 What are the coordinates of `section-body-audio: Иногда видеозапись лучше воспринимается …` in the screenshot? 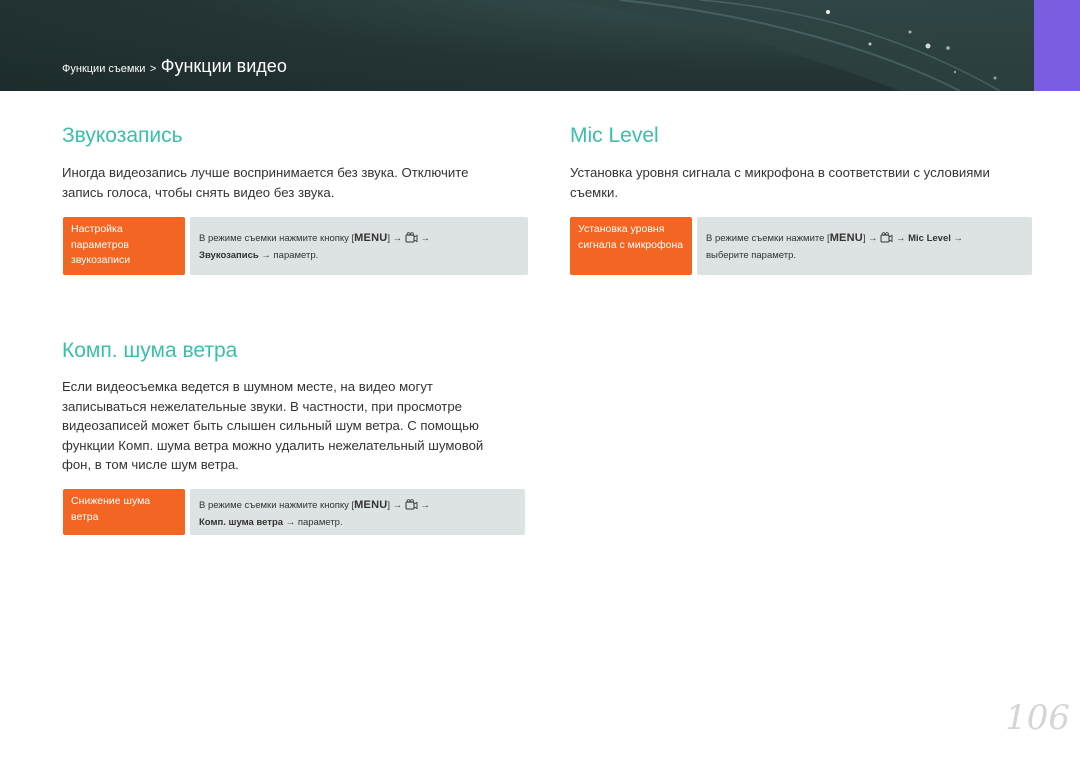 It's located at (265, 182).